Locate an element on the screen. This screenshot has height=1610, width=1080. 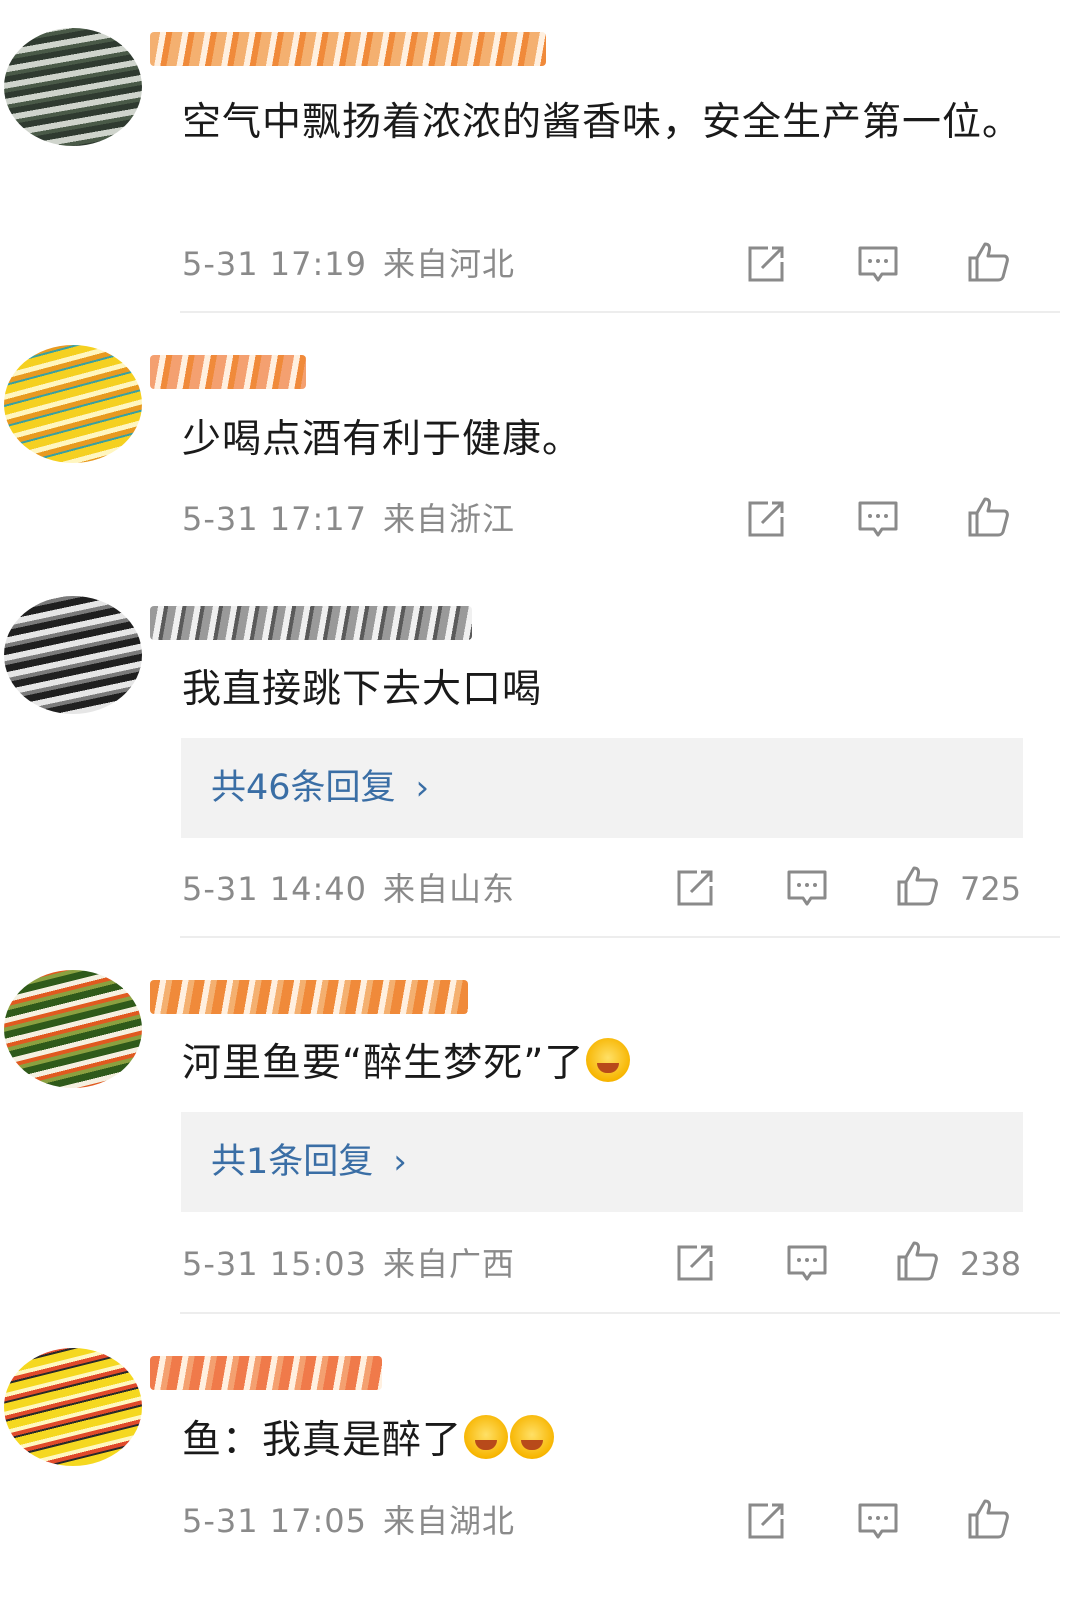
comment-time: 5-31 14:40 is located at coordinates (275, 889).